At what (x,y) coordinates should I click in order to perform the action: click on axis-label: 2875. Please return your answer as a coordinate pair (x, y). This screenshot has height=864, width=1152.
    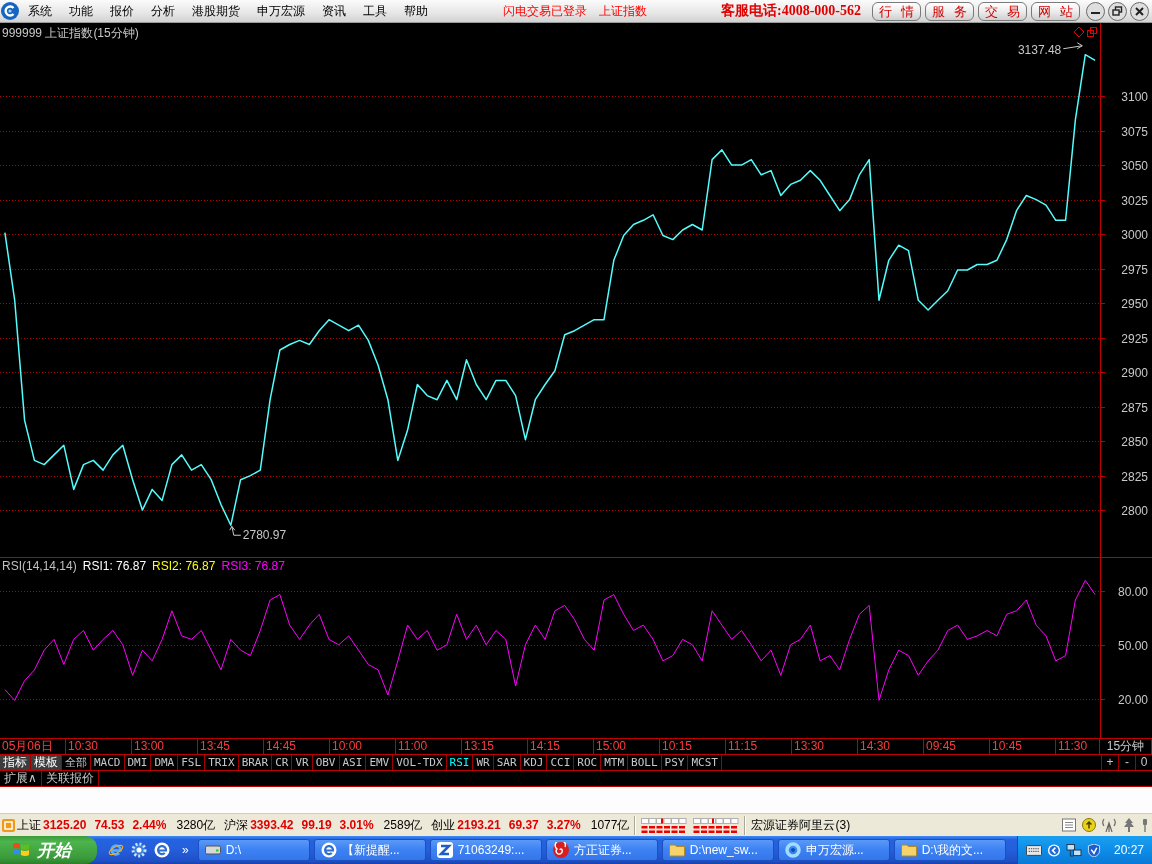
    Looking at the image, I should click on (1134, 407).